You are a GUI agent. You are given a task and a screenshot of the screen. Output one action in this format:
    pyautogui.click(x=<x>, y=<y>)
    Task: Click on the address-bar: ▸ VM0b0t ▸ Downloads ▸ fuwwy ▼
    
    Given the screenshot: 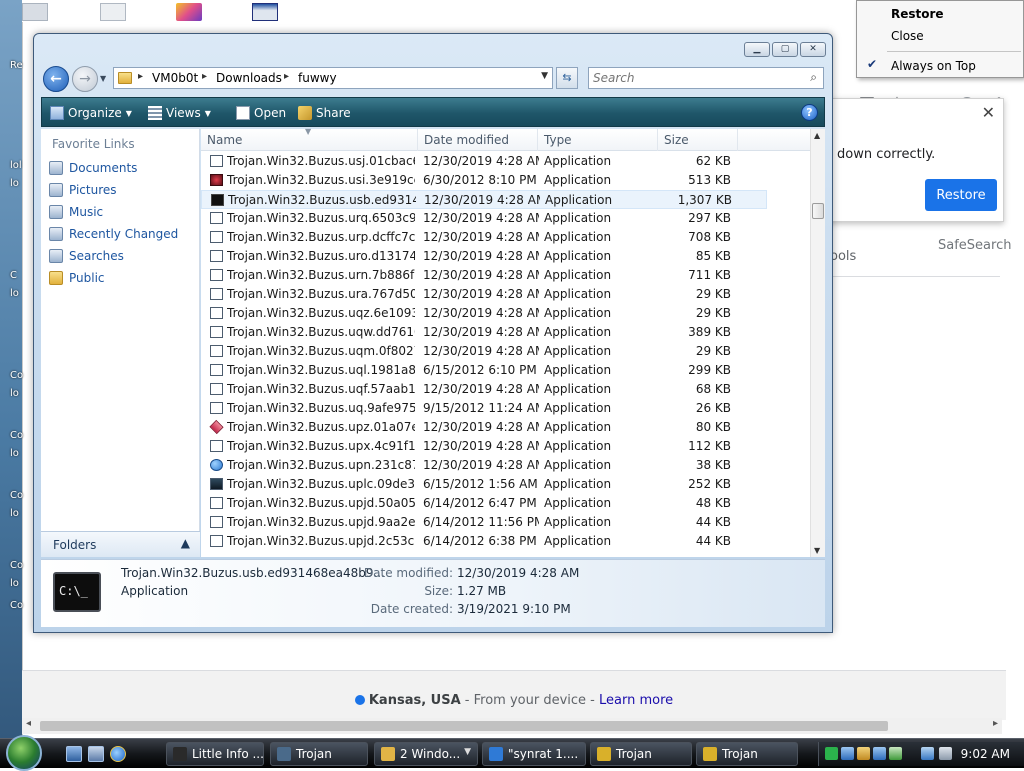 What is the action you would take?
    pyautogui.click(x=333, y=78)
    